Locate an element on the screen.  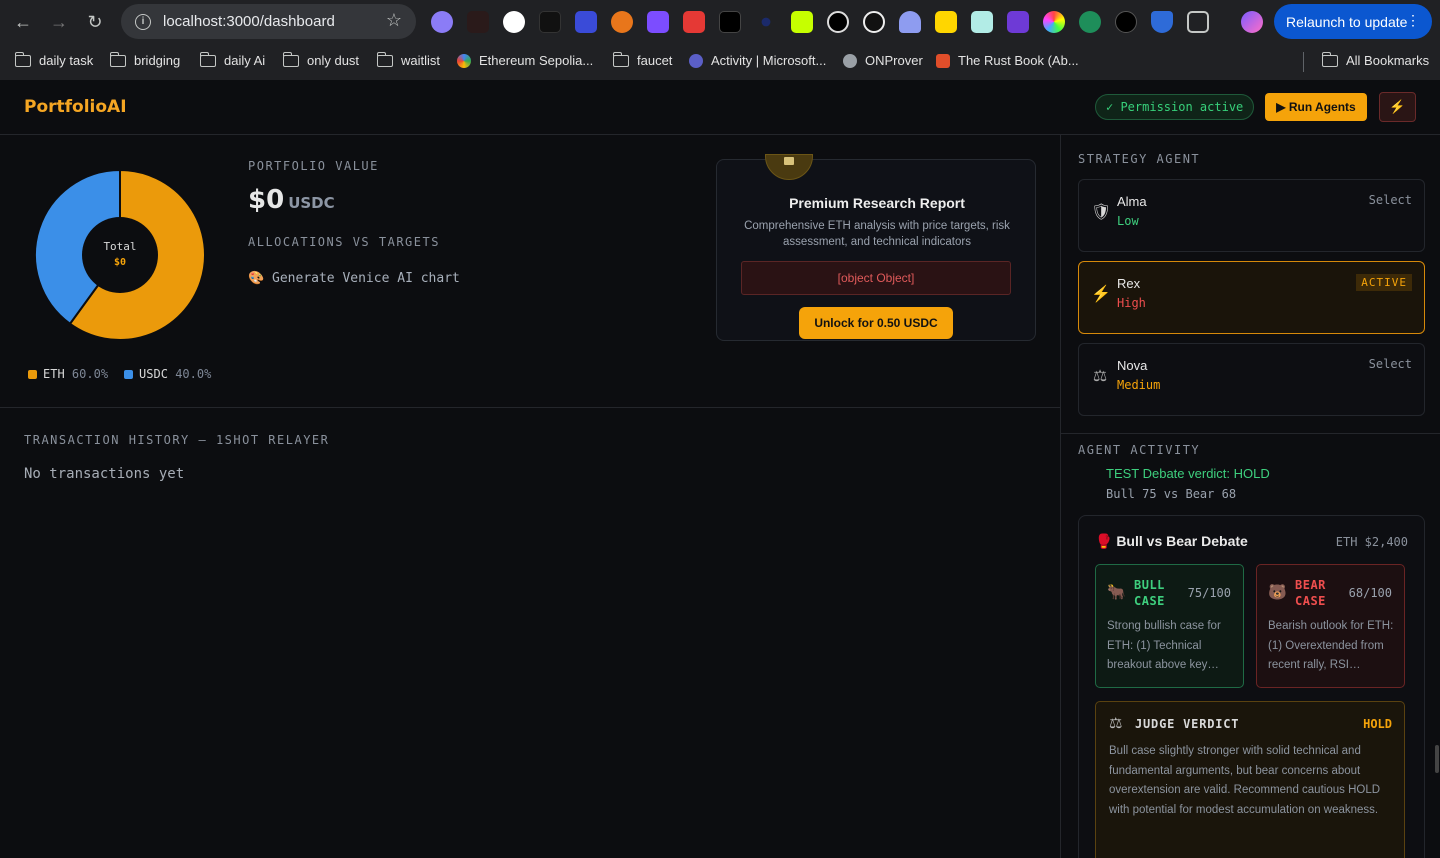
scrollbar-thumb is located at coordinates (1437, 759).